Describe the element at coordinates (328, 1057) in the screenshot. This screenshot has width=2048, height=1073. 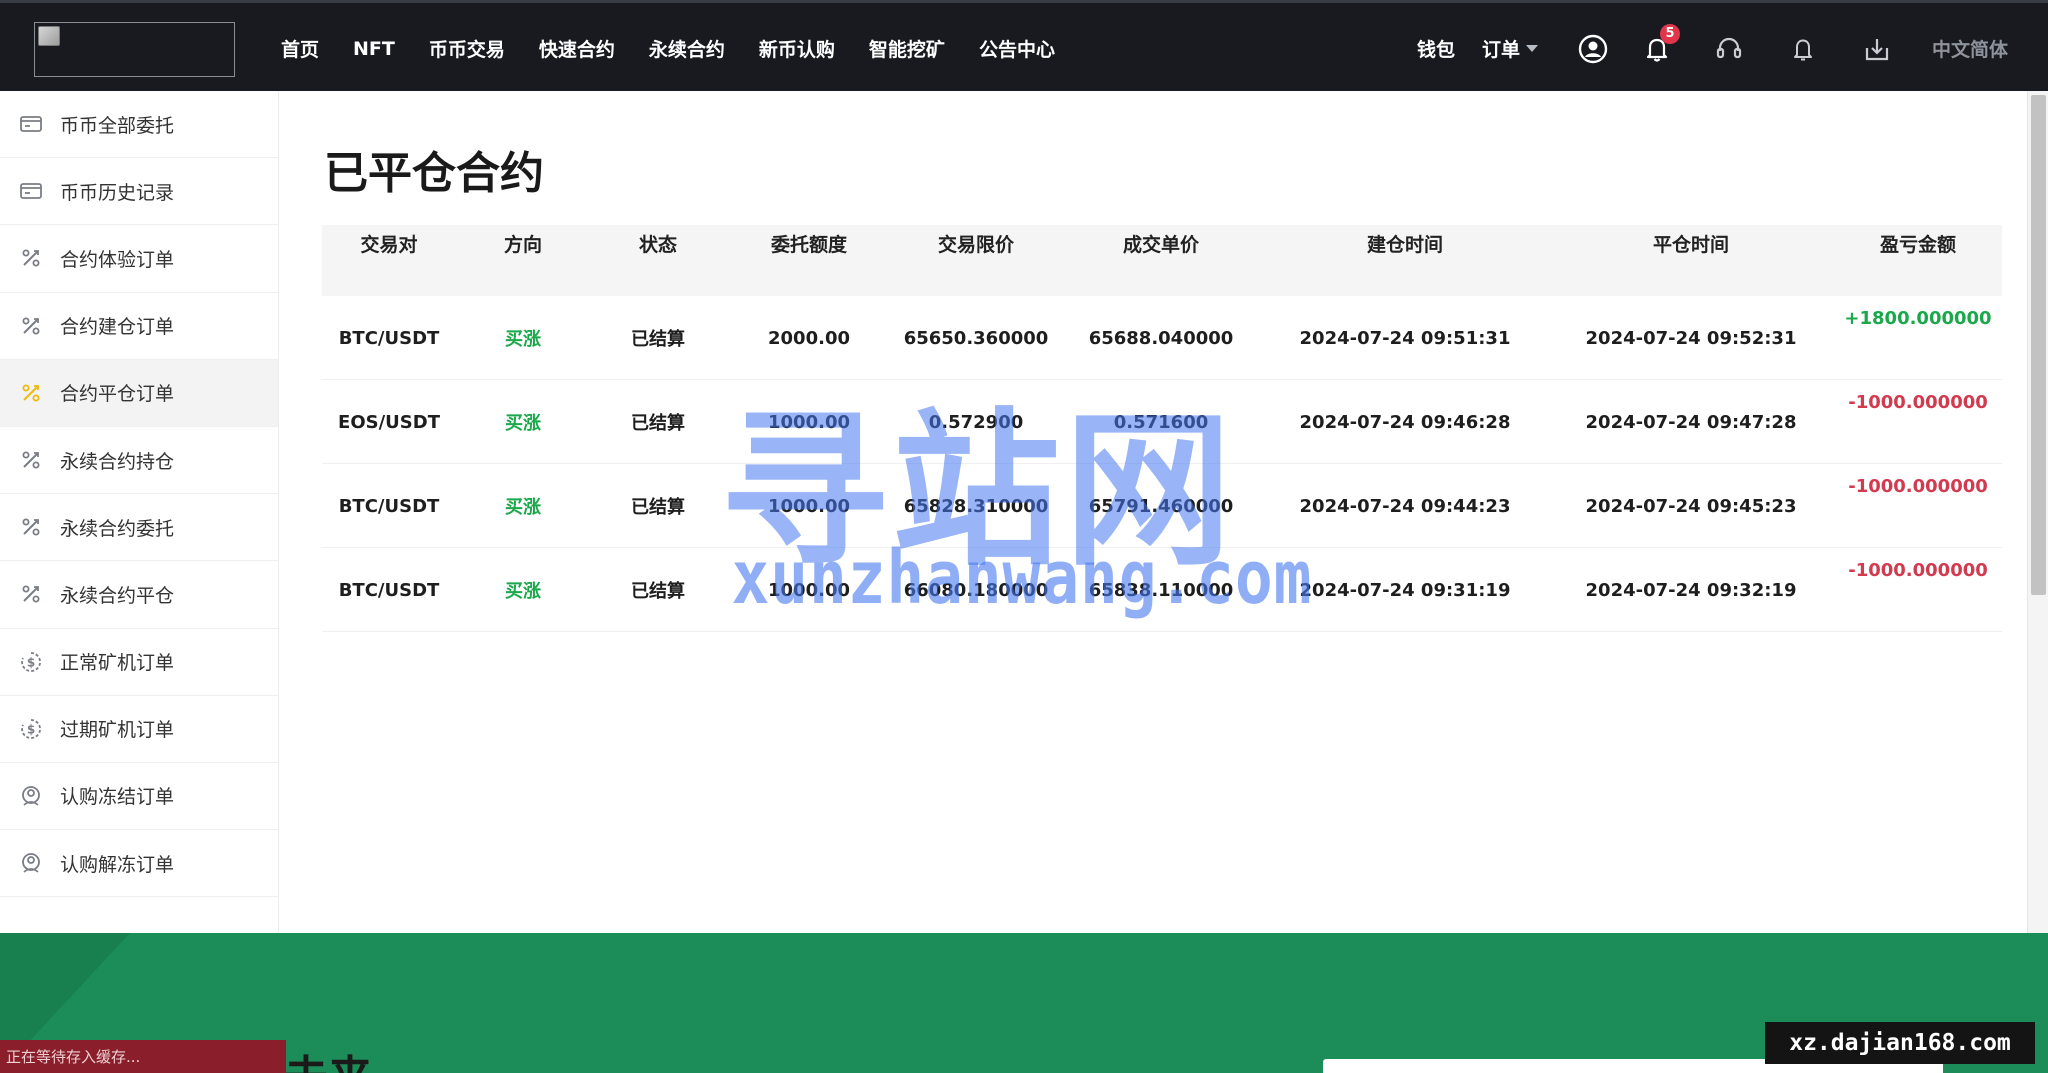
I see `footer-heading: 未来` at that location.